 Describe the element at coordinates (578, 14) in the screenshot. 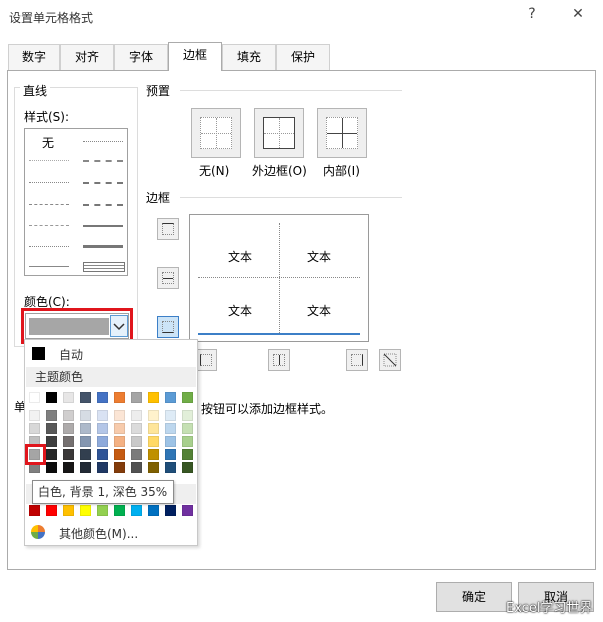

I see `close-button: ✕` at that location.